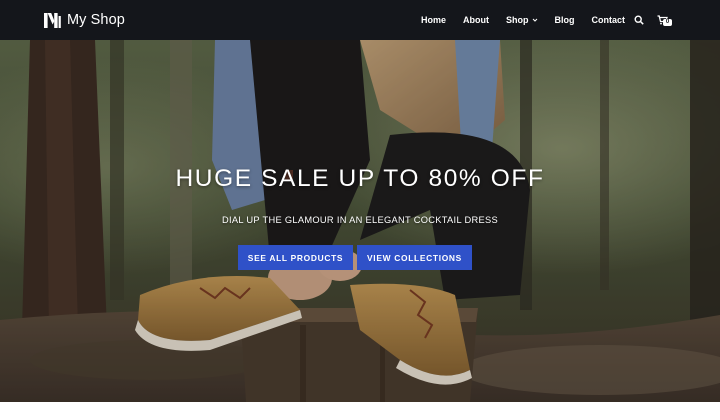  I want to click on cart-count-badge: 0, so click(667, 22).